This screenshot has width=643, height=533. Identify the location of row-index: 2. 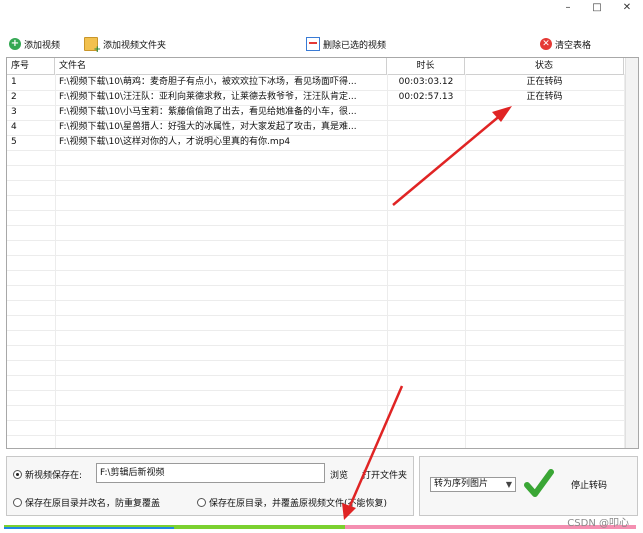
(14, 97).